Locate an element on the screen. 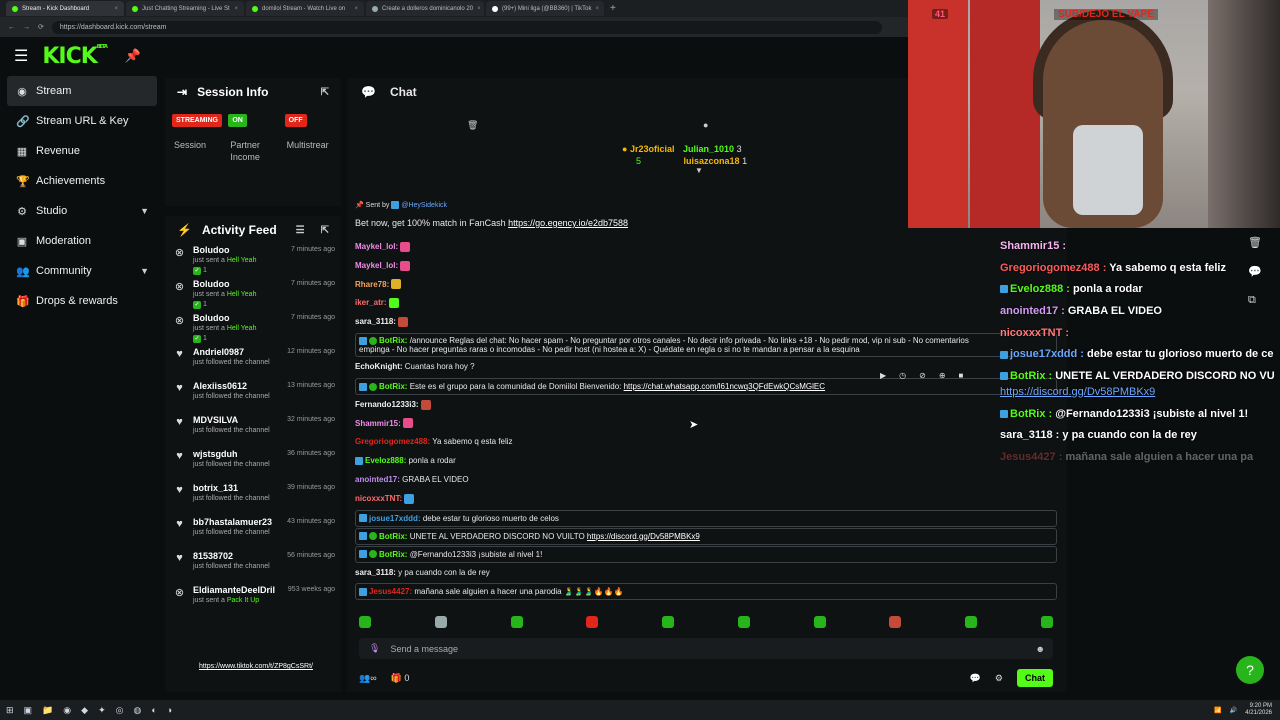 This screenshot has width=1280, height=720. chat-message: Gregoriogomez488: Ya sabemo q esta feliz is located at coordinates (706, 442).